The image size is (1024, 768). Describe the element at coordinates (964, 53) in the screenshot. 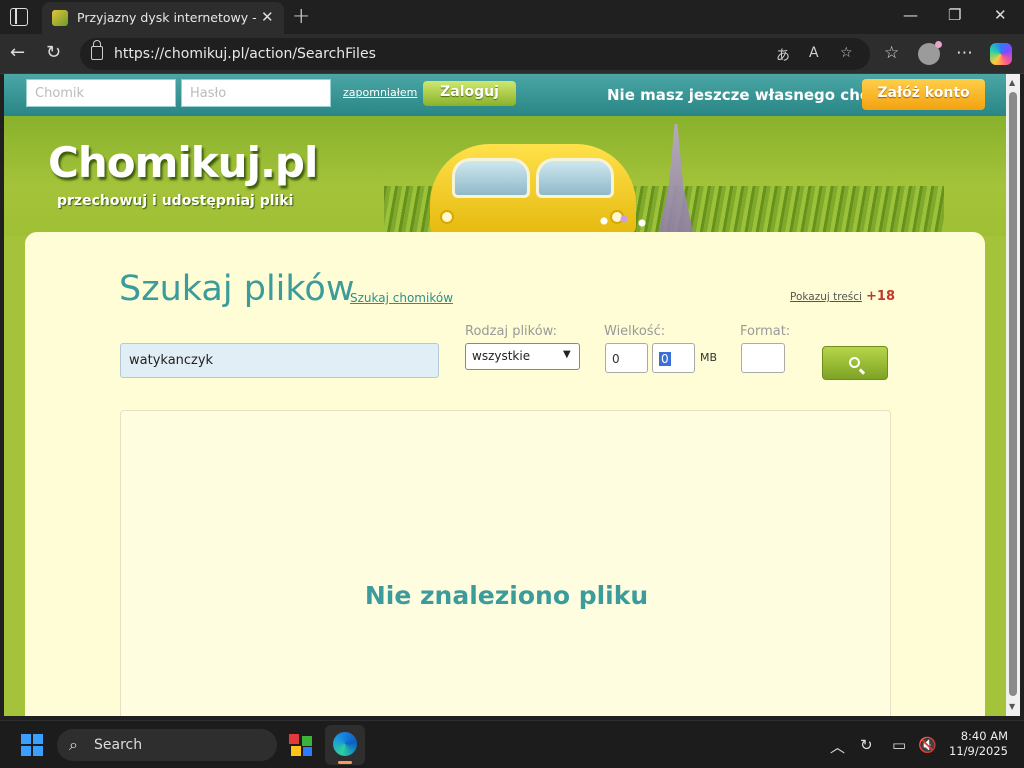

I see `more-menu-icon: ⋯` at that location.